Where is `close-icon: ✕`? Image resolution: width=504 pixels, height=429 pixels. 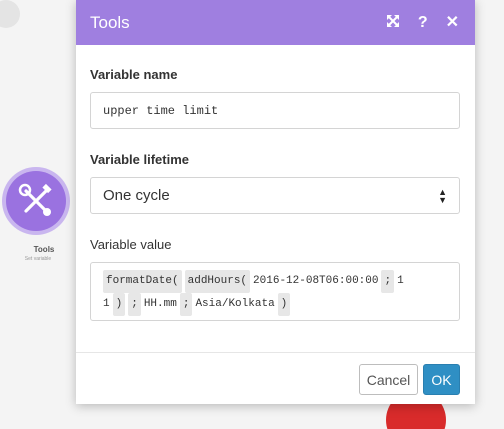
close-icon: ✕ is located at coordinates (452, 22).